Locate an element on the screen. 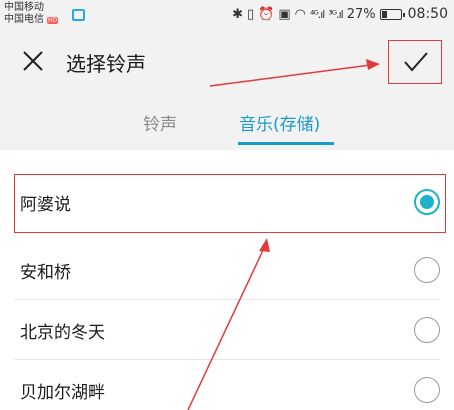  confirm-button is located at coordinates (415, 62).